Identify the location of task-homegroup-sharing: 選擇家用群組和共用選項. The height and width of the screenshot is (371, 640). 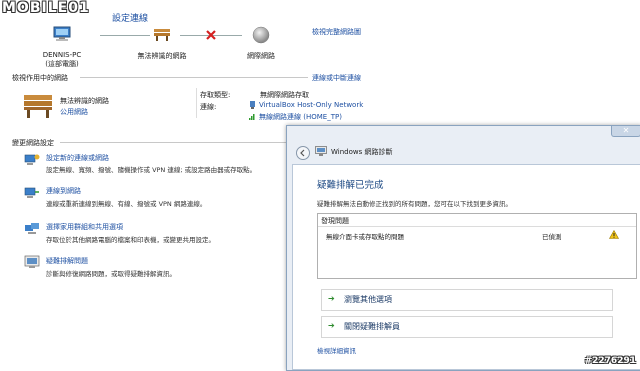
(84, 227).